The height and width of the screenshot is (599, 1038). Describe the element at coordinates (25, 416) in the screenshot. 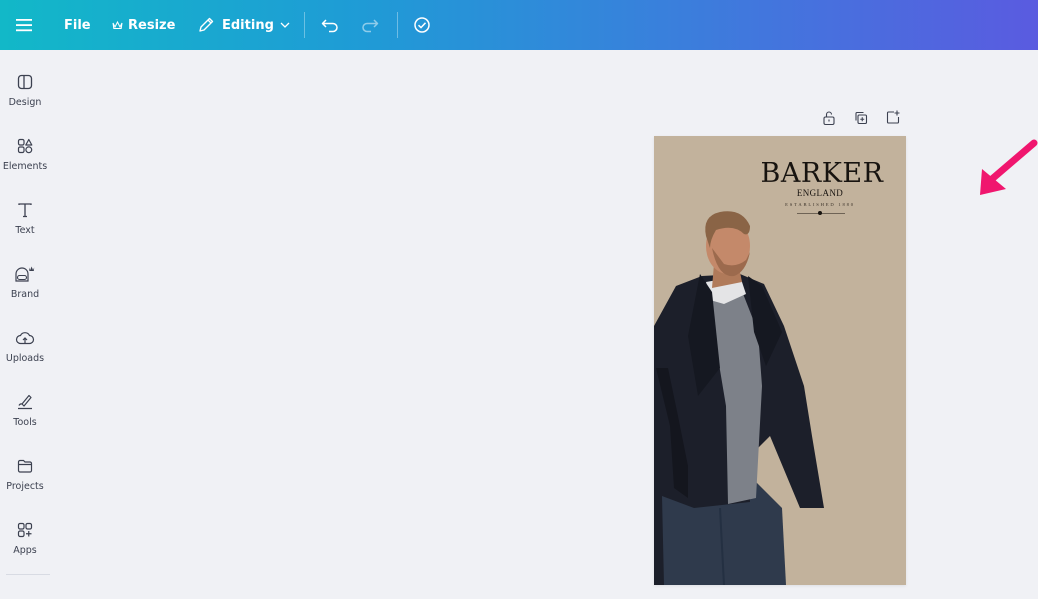

I see `sidebar-item-tools: Tools` at that location.